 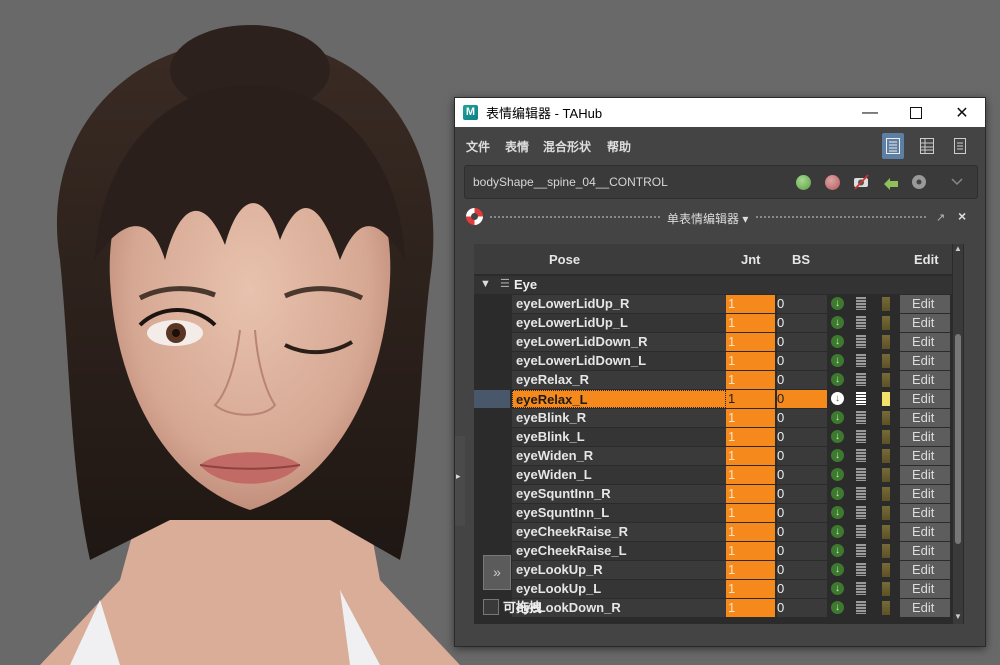 I want to click on table-row: eyeLowerLidUp_L 1 0 ↓ Edit, so click(x=713, y=323).